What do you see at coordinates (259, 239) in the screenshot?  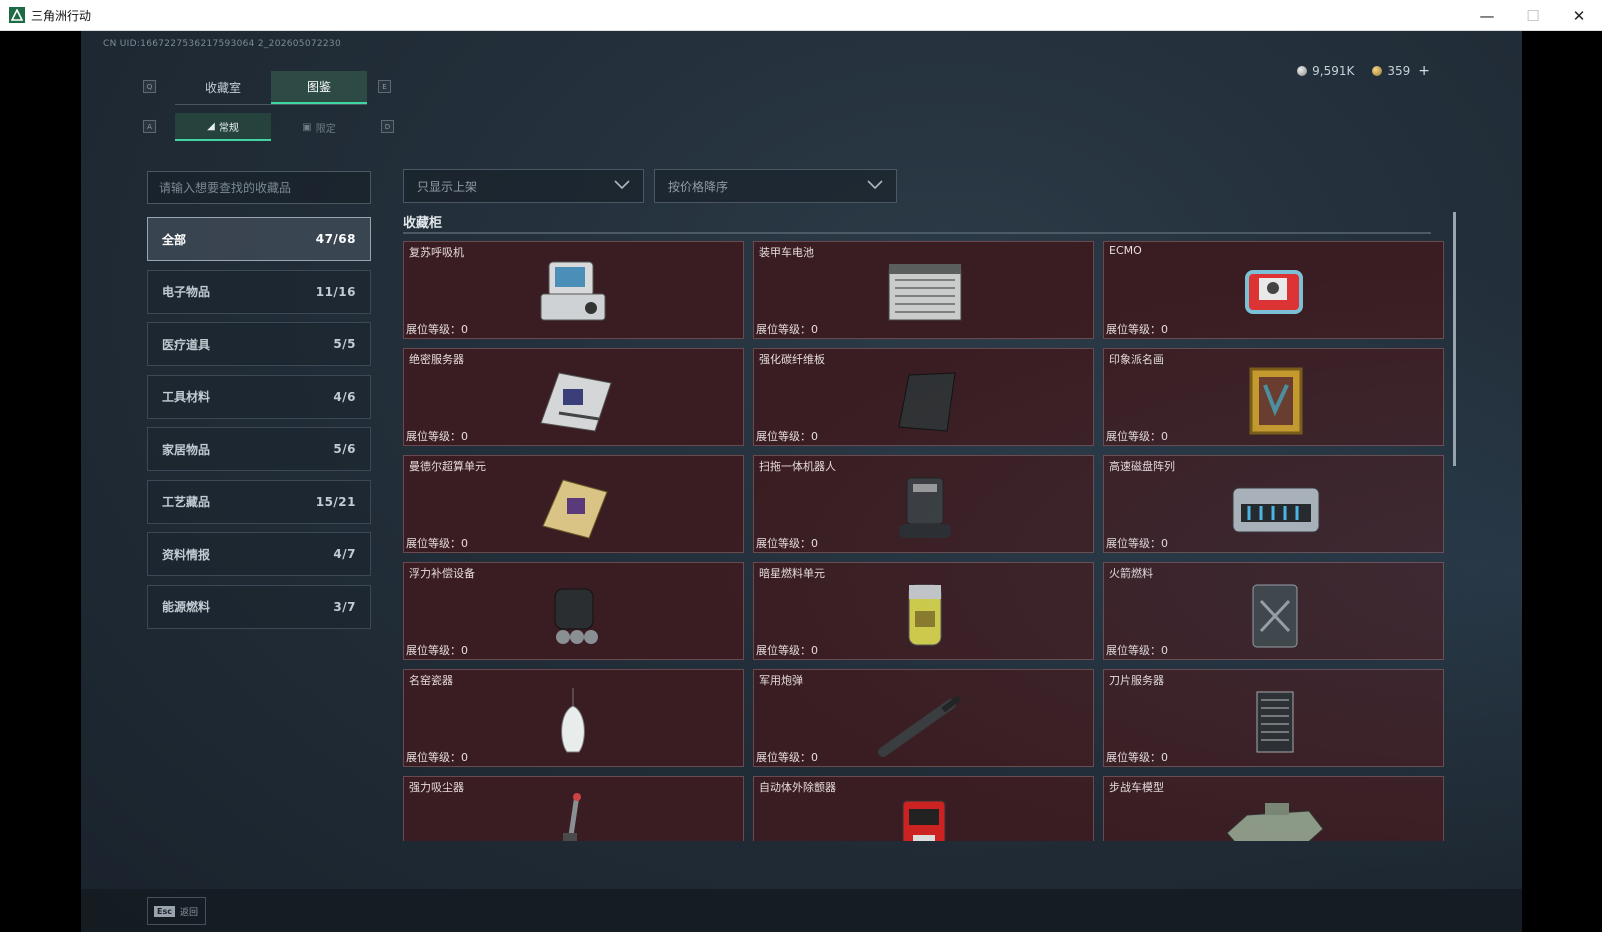 I see `category-item: 全部 47/68` at bounding box center [259, 239].